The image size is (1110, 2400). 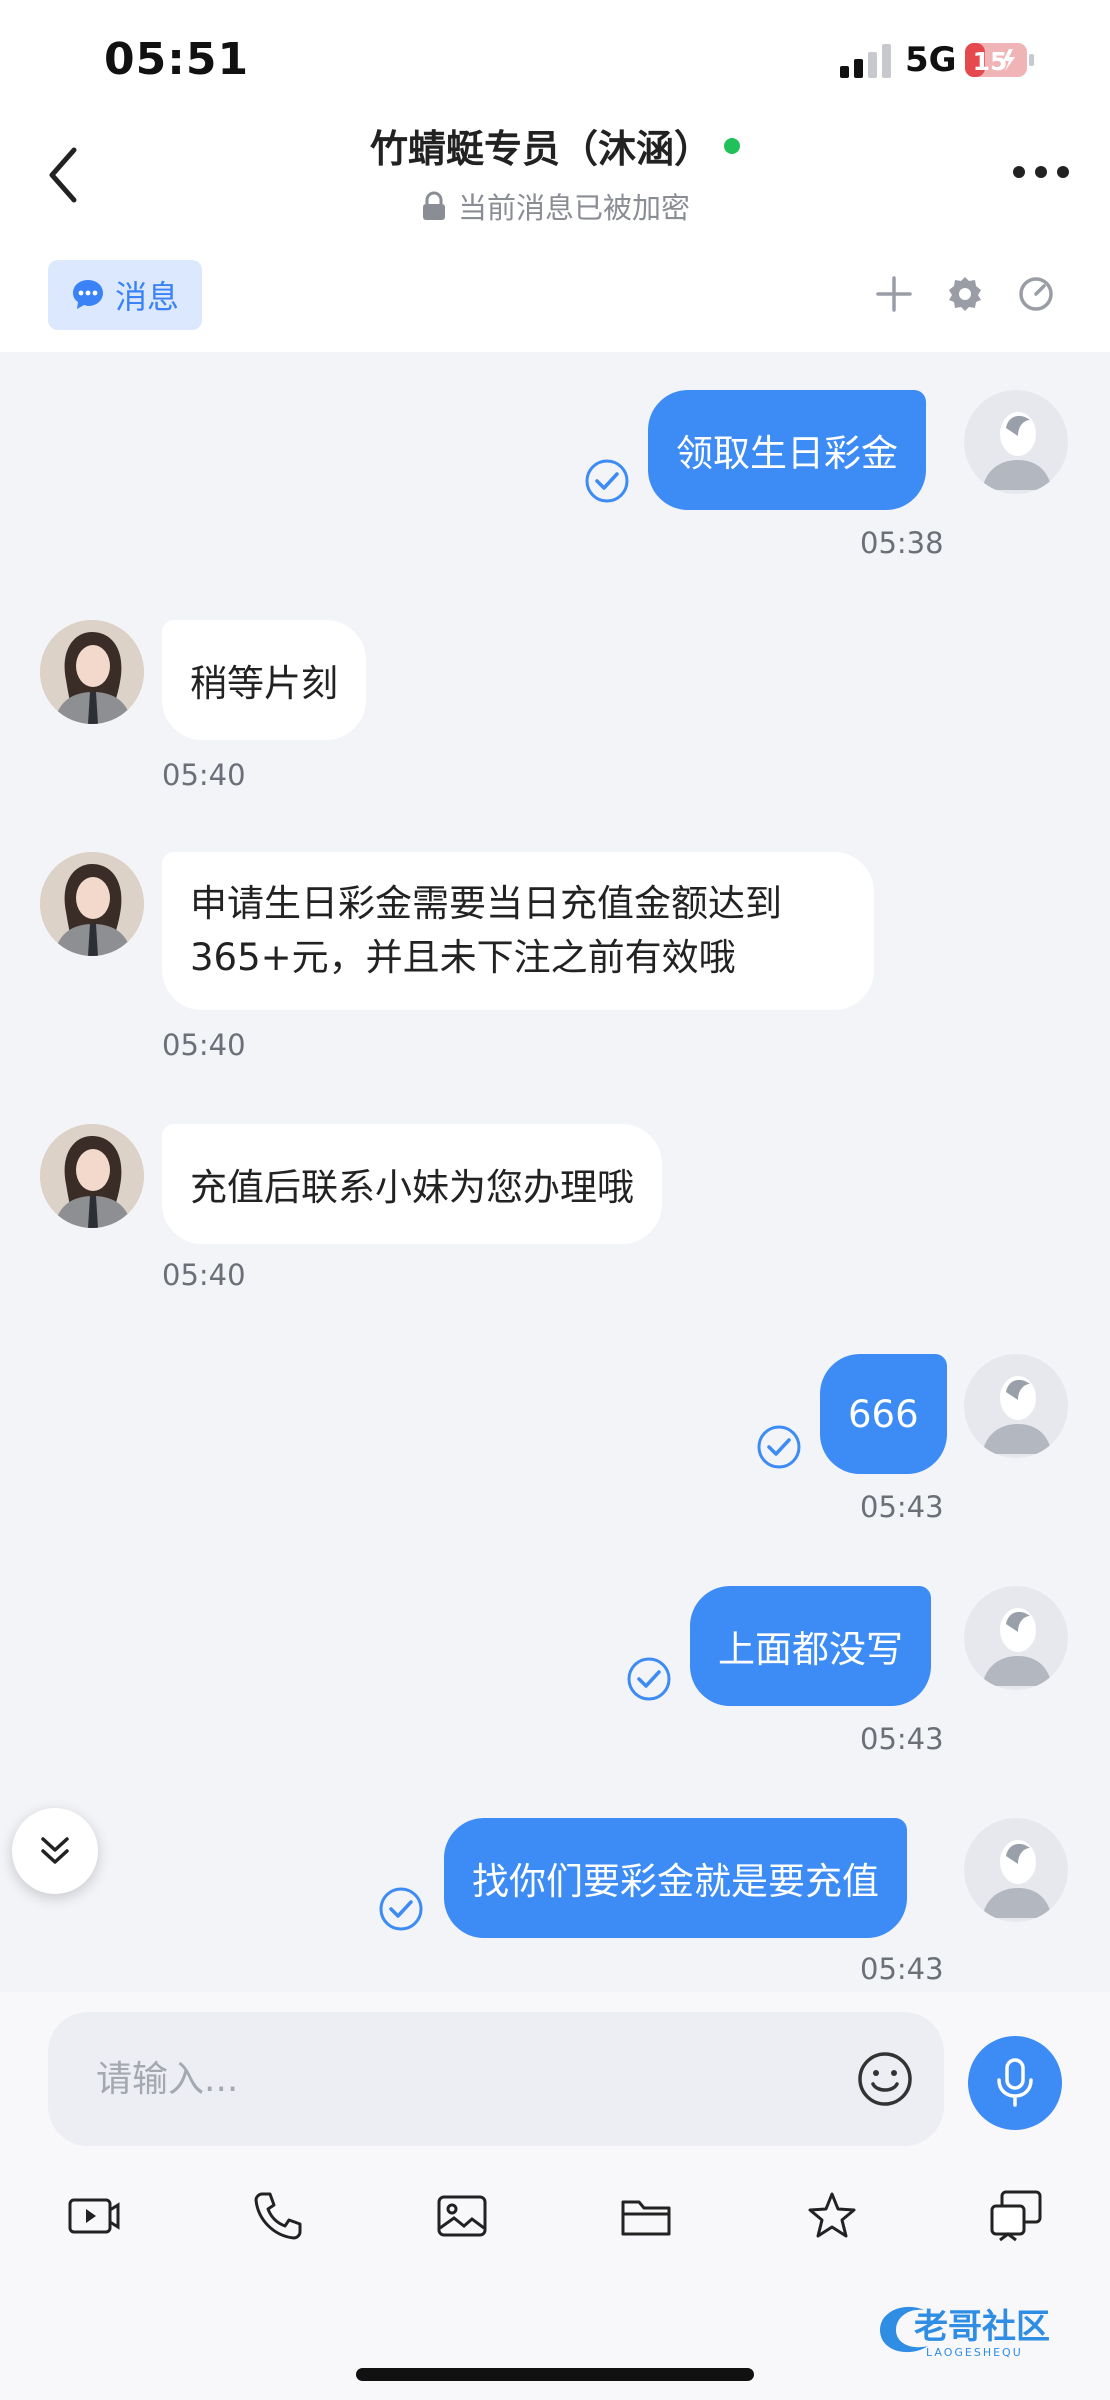 What do you see at coordinates (974, 2352) in the screenshot?
I see `watermark-subtext: LAOGESHEQU` at bounding box center [974, 2352].